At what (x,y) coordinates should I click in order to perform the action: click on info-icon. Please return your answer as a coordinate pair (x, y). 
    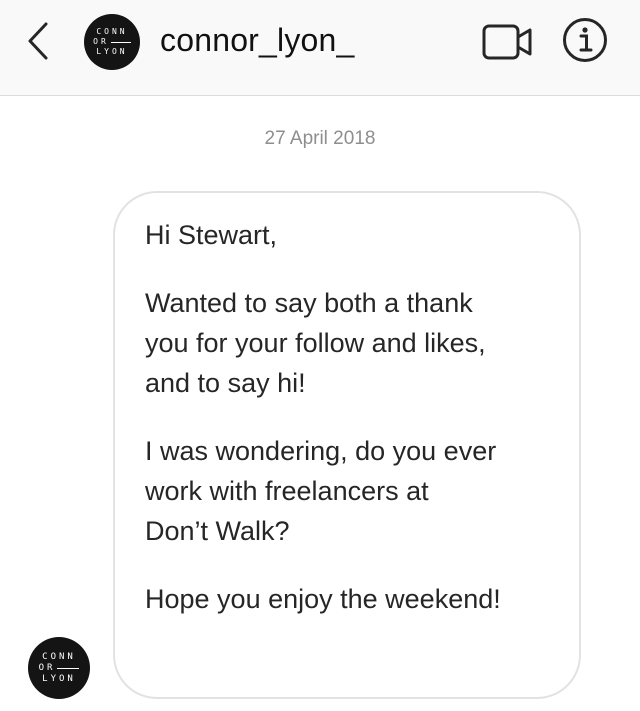
    Looking at the image, I should click on (585, 40).